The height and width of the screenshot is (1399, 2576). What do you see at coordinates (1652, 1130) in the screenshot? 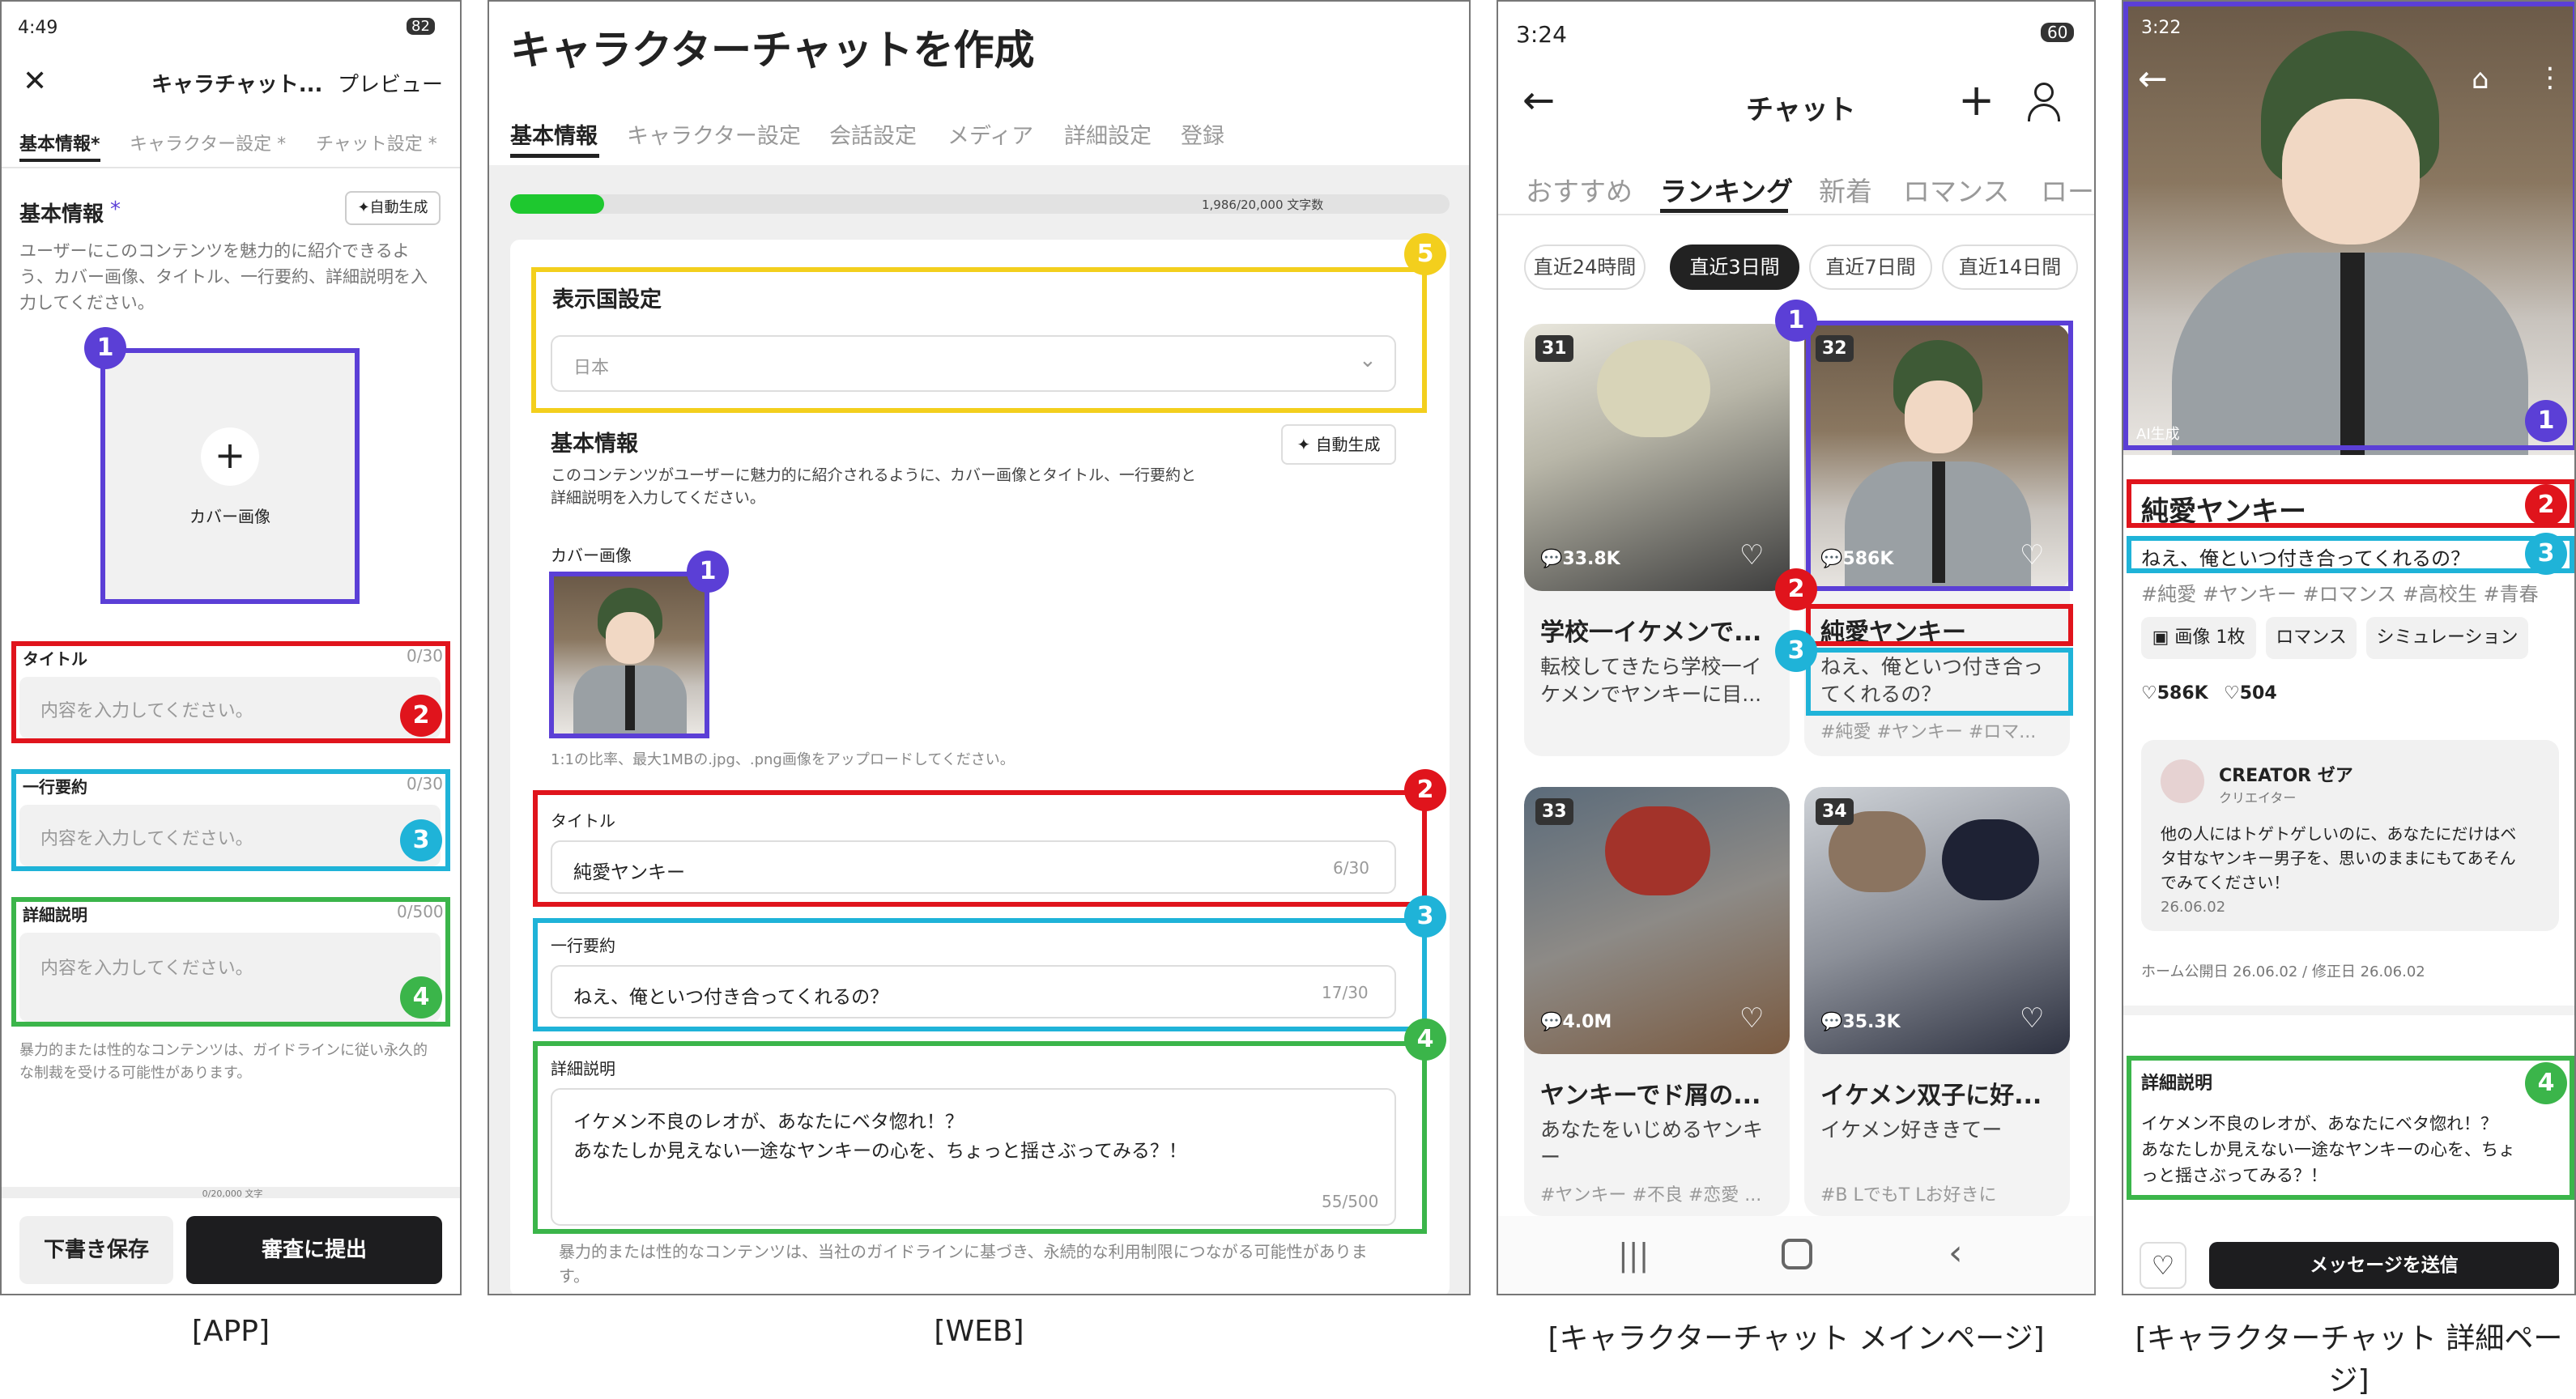
I see `card-description-1: あなたをいじめるヤンキ` at bounding box center [1652, 1130].